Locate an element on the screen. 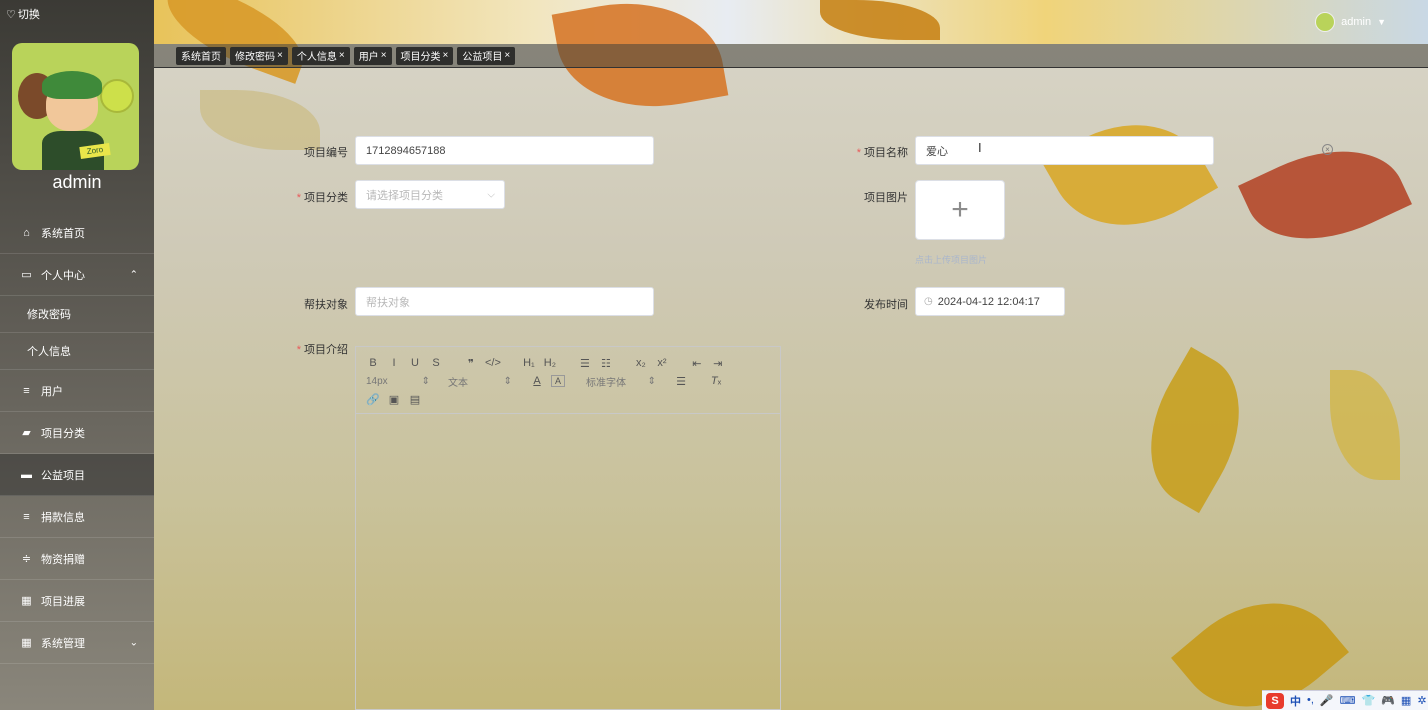 Image resolution: width=1428 pixels, height=710 pixels. sidebar-item-9: ▦ 项目进展 is located at coordinates (77, 601).